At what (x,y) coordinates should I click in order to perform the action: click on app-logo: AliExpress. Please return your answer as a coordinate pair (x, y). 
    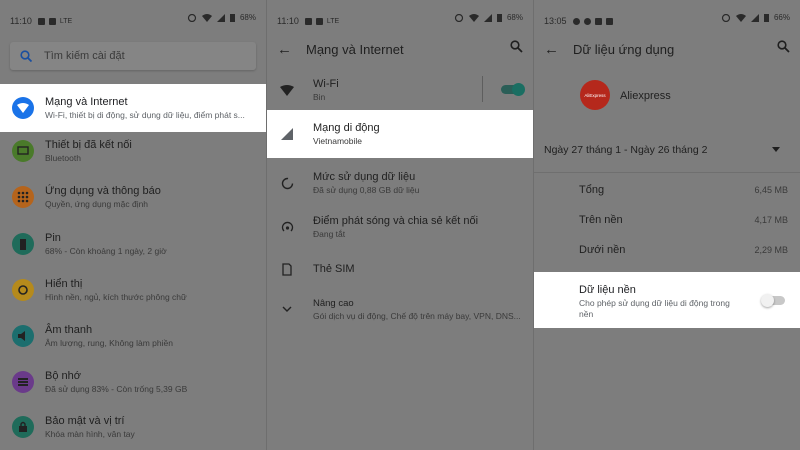
    Looking at the image, I should click on (595, 95).